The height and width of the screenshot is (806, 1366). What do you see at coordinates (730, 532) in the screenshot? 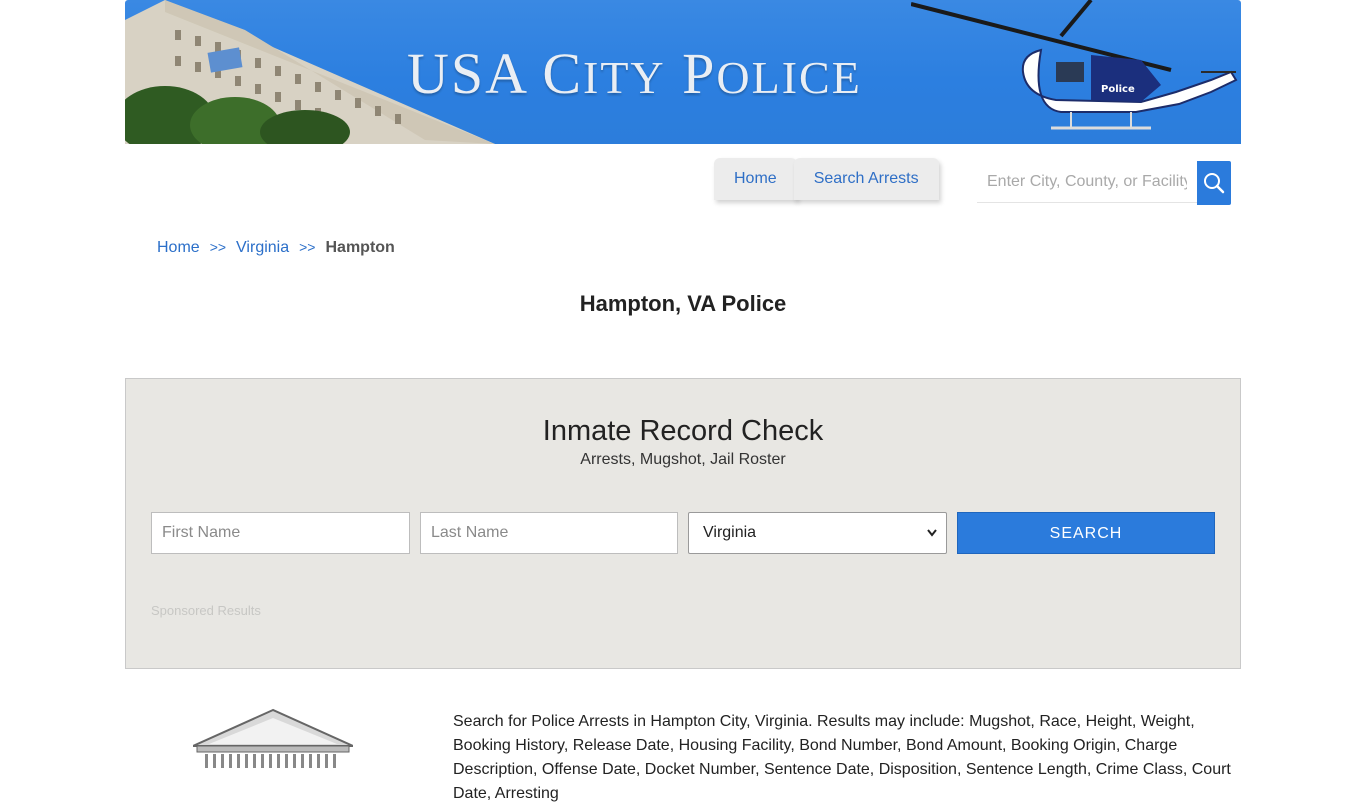
I see `state-select-value: Virginia` at bounding box center [730, 532].